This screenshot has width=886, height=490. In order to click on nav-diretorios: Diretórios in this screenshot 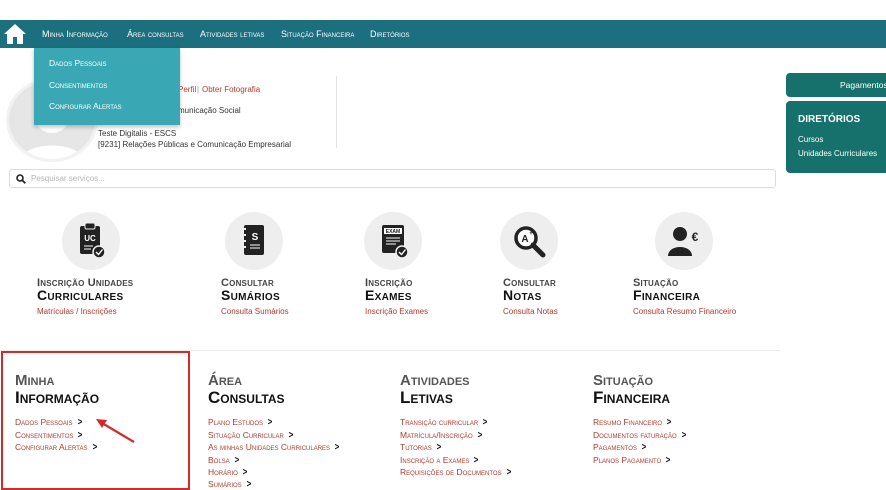, I will do `click(390, 34)`.